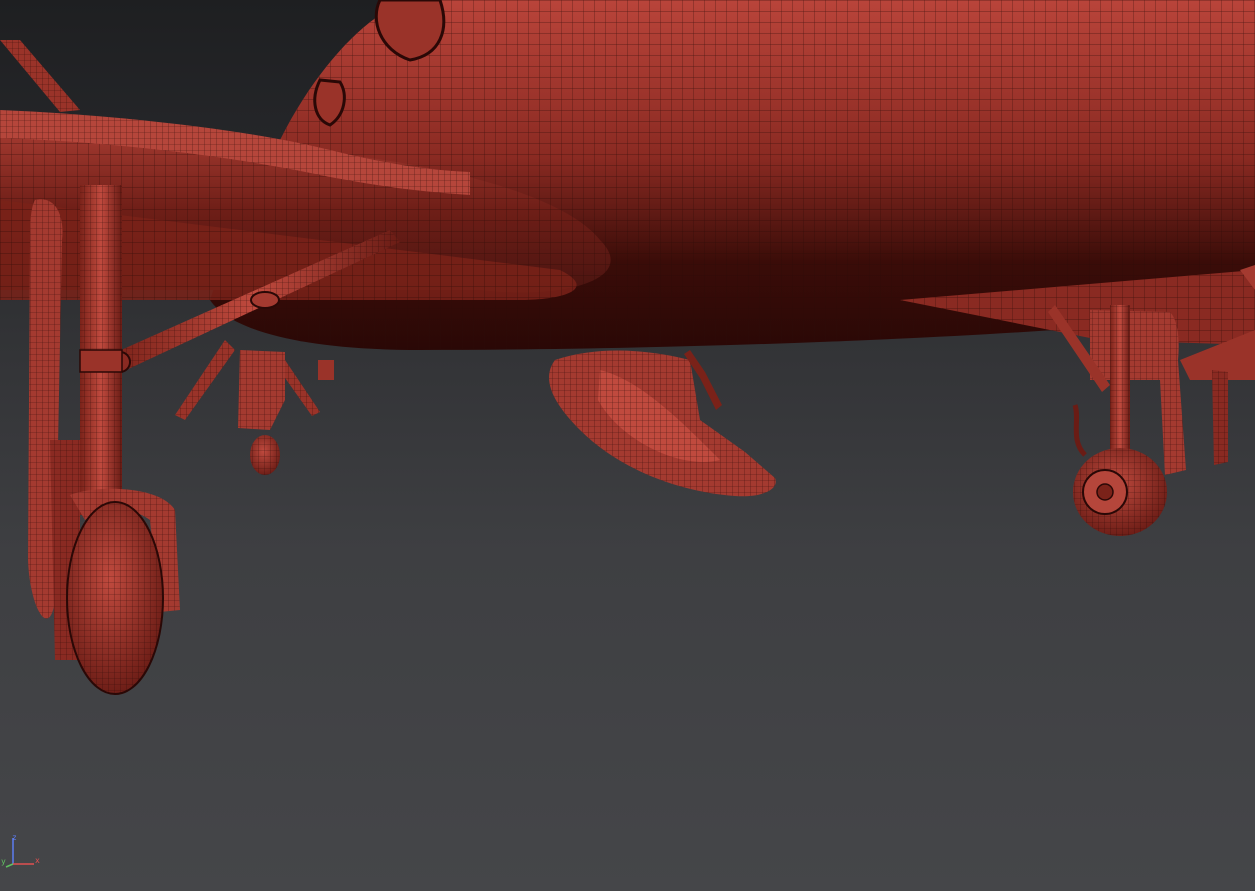 This screenshot has height=891, width=1255. I want to click on axis-z-label: z, so click(14, 837).